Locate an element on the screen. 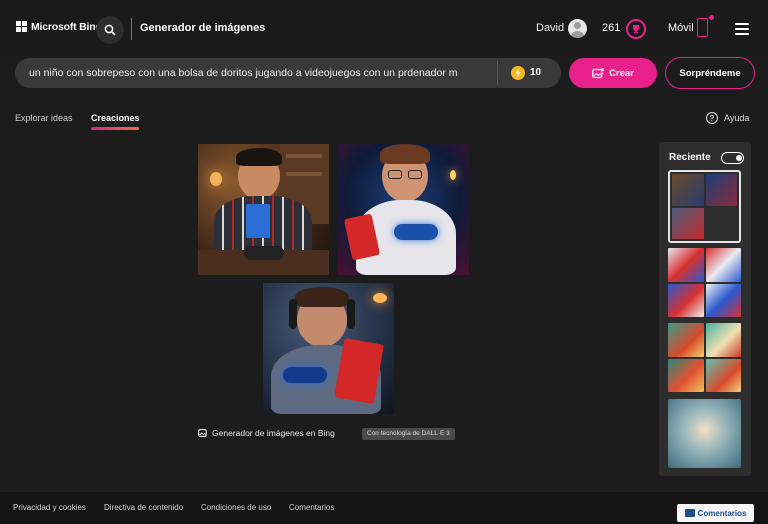 The height and width of the screenshot is (524, 768). hamburger-menu-icon is located at coordinates (742, 29).